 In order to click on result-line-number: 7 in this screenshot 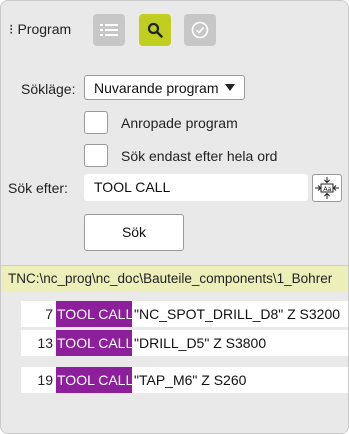, I will do `click(49, 314)`.